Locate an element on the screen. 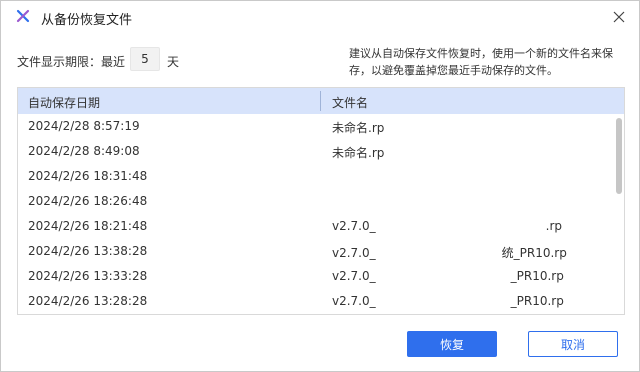  autosave-date-cell: 2024/2/26 13:38:28 is located at coordinates (88, 251).